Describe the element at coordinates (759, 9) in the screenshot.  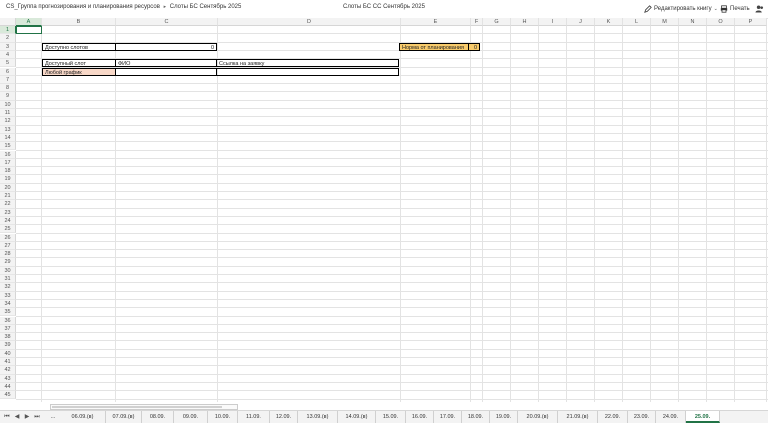
I see `share-people-button` at that location.